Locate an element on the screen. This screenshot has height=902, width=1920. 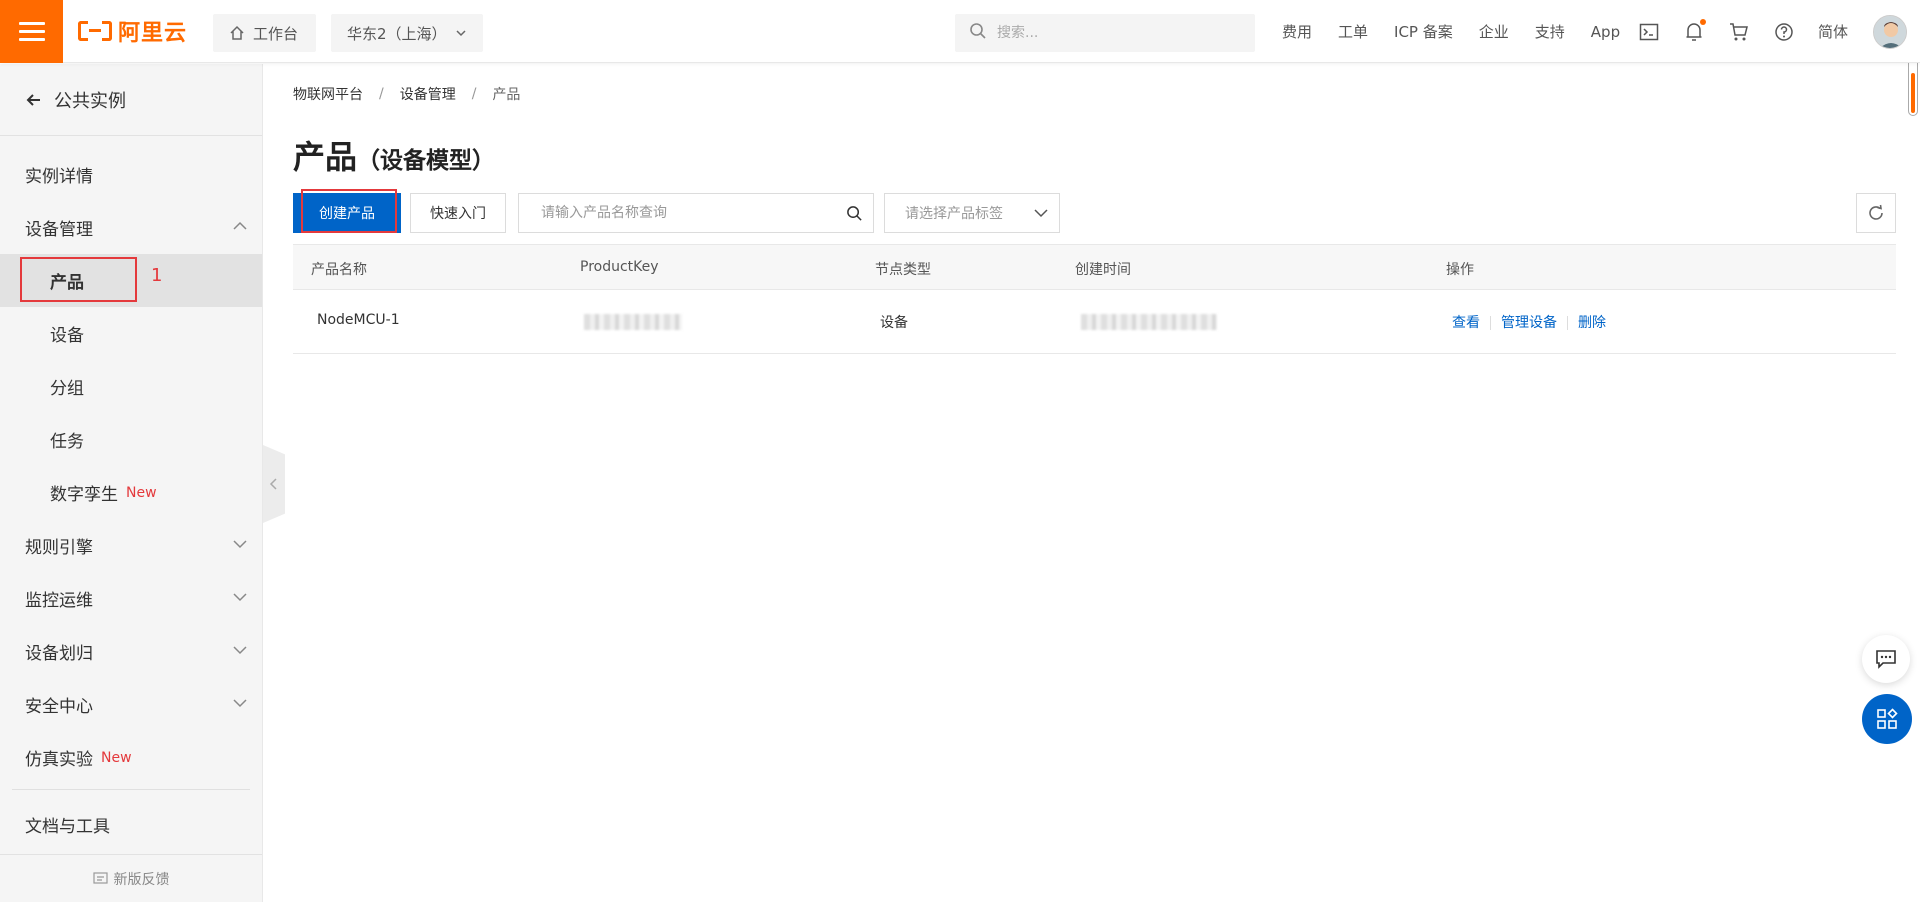
global-search-input is located at coordinates (1115, 33).